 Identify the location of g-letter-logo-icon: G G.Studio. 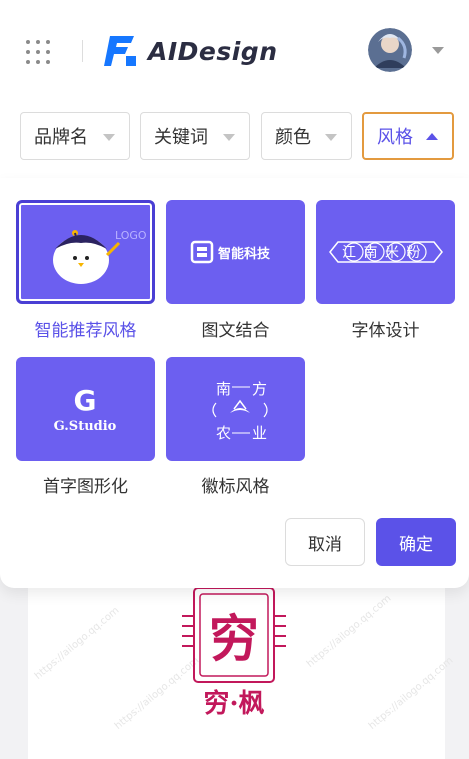
(85, 409).